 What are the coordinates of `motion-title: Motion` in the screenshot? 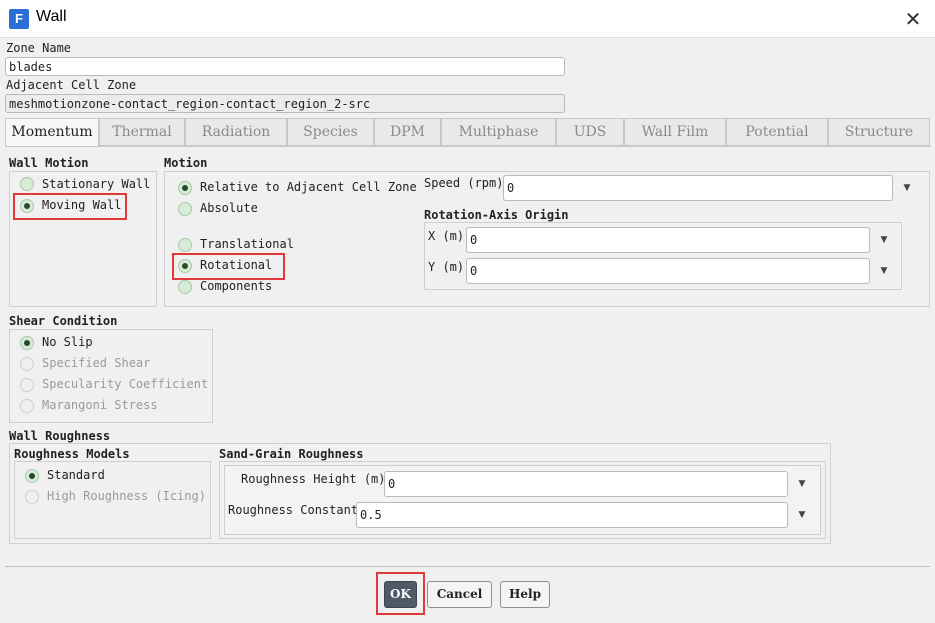 It's located at (186, 163).